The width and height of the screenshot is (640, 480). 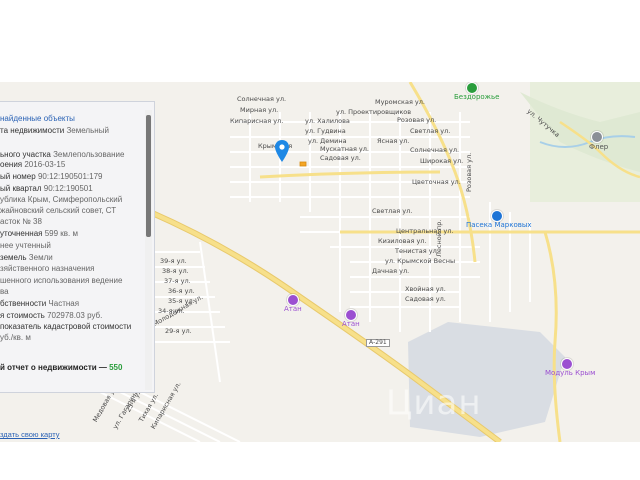 I want to click on poi-label: Флер, so click(x=598, y=147).